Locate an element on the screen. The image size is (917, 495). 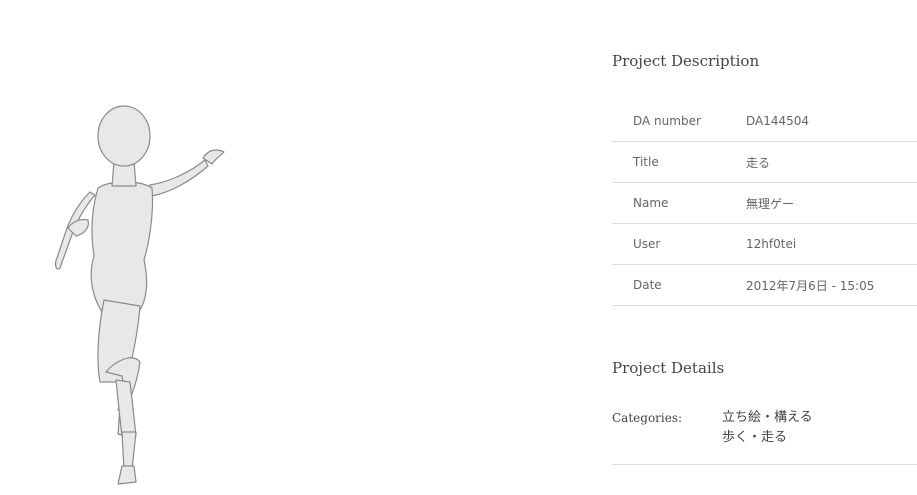
project-description-title: Project Description is located at coordinates (686, 61).